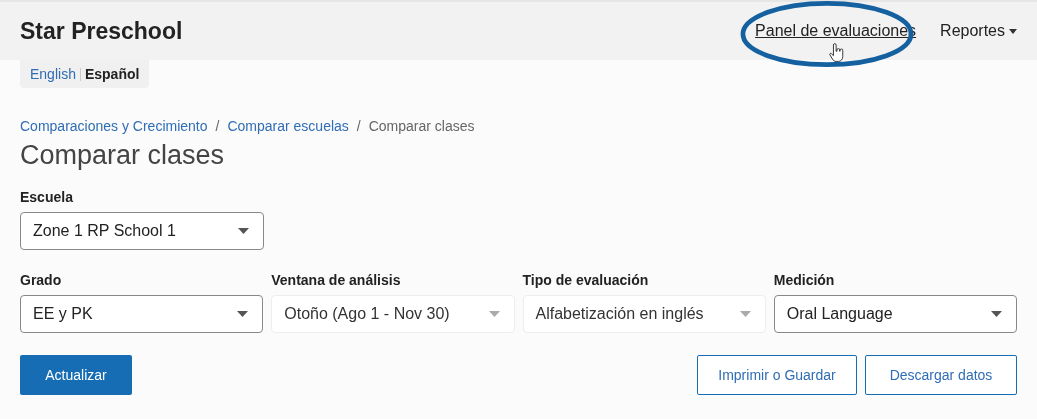 The image size is (1037, 419). What do you see at coordinates (978, 31) in the screenshot?
I see `reports-menu: Reportes` at bounding box center [978, 31].